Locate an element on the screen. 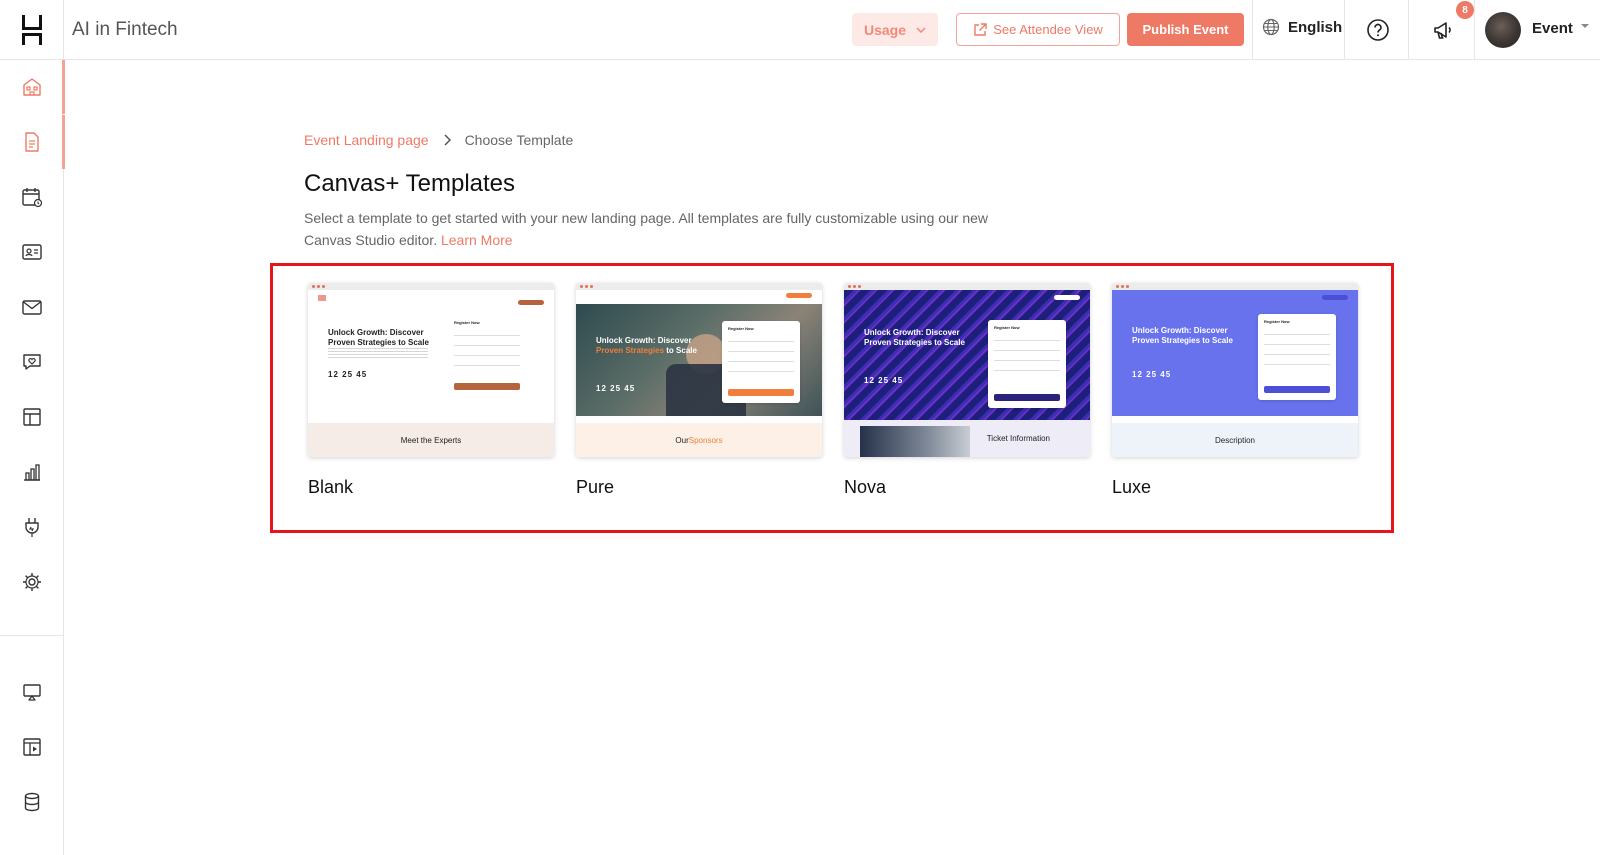 The height and width of the screenshot is (855, 1600). sidebar-item-settings is located at coordinates (32, 582).